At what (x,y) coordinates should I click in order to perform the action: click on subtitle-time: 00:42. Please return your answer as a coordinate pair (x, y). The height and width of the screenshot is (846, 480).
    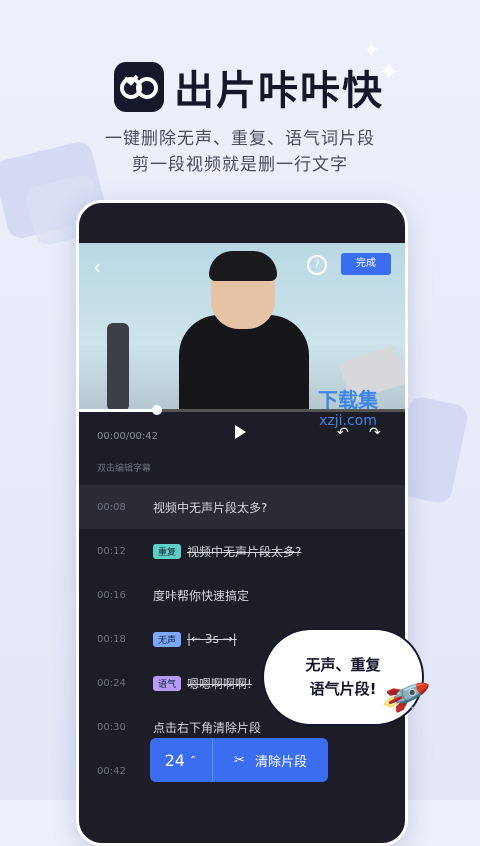
    Looking at the image, I should click on (111, 771).